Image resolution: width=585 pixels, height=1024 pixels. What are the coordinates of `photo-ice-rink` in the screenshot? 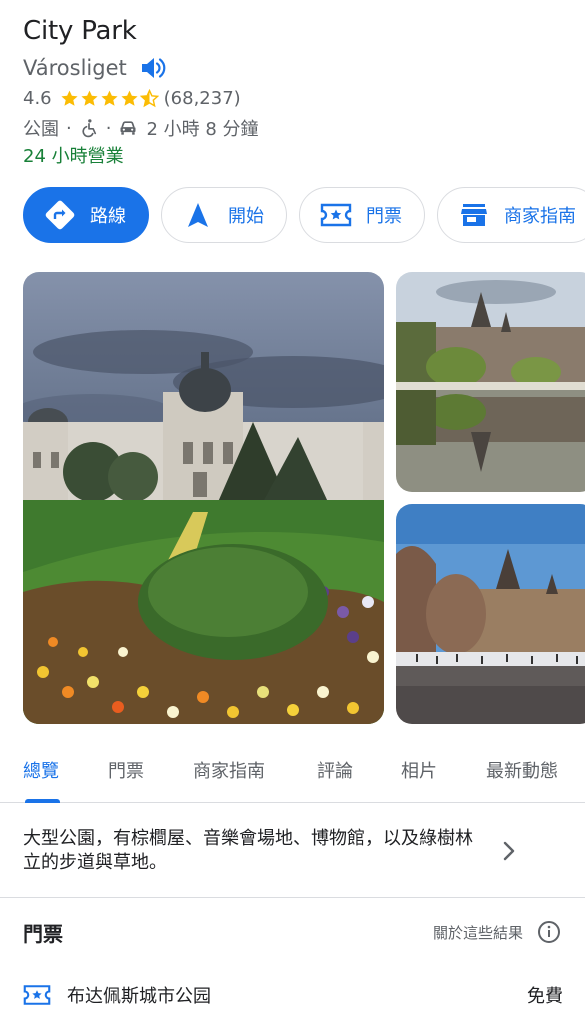 It's located at (490, 614).